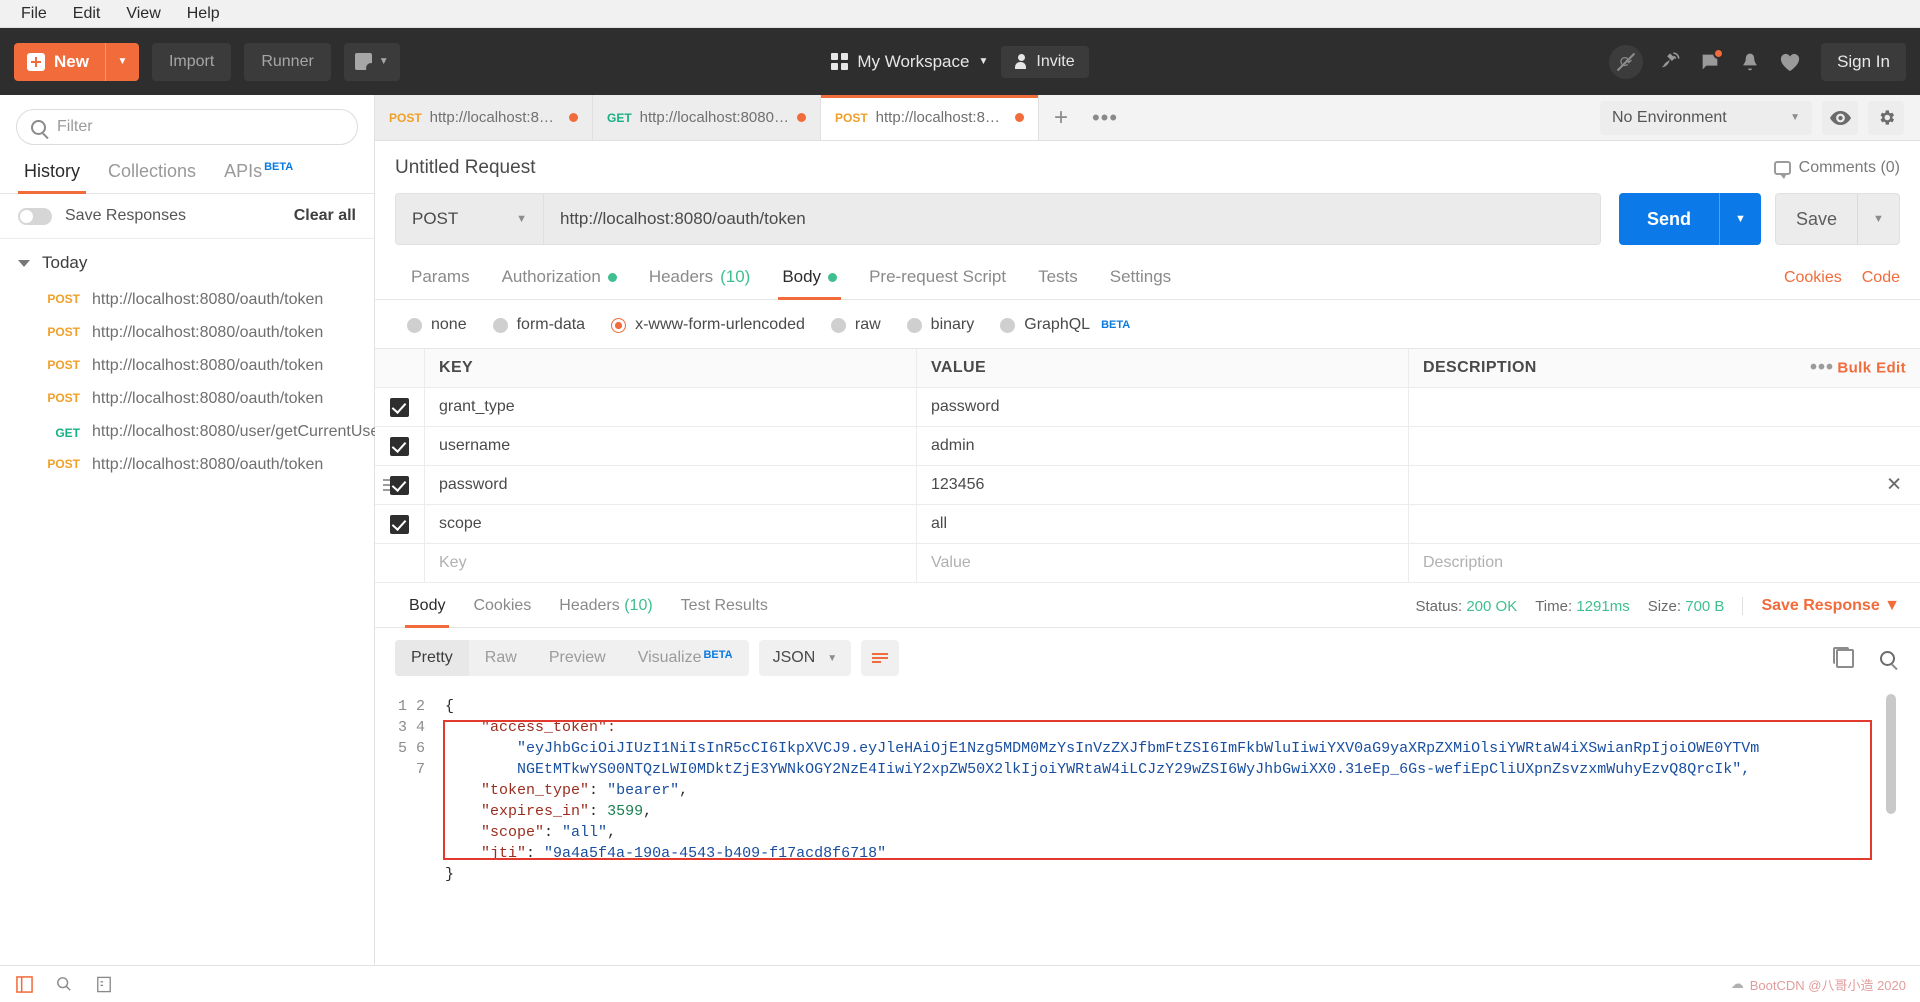  I want to click on tab-tests: Tests, so click(1058, 281).